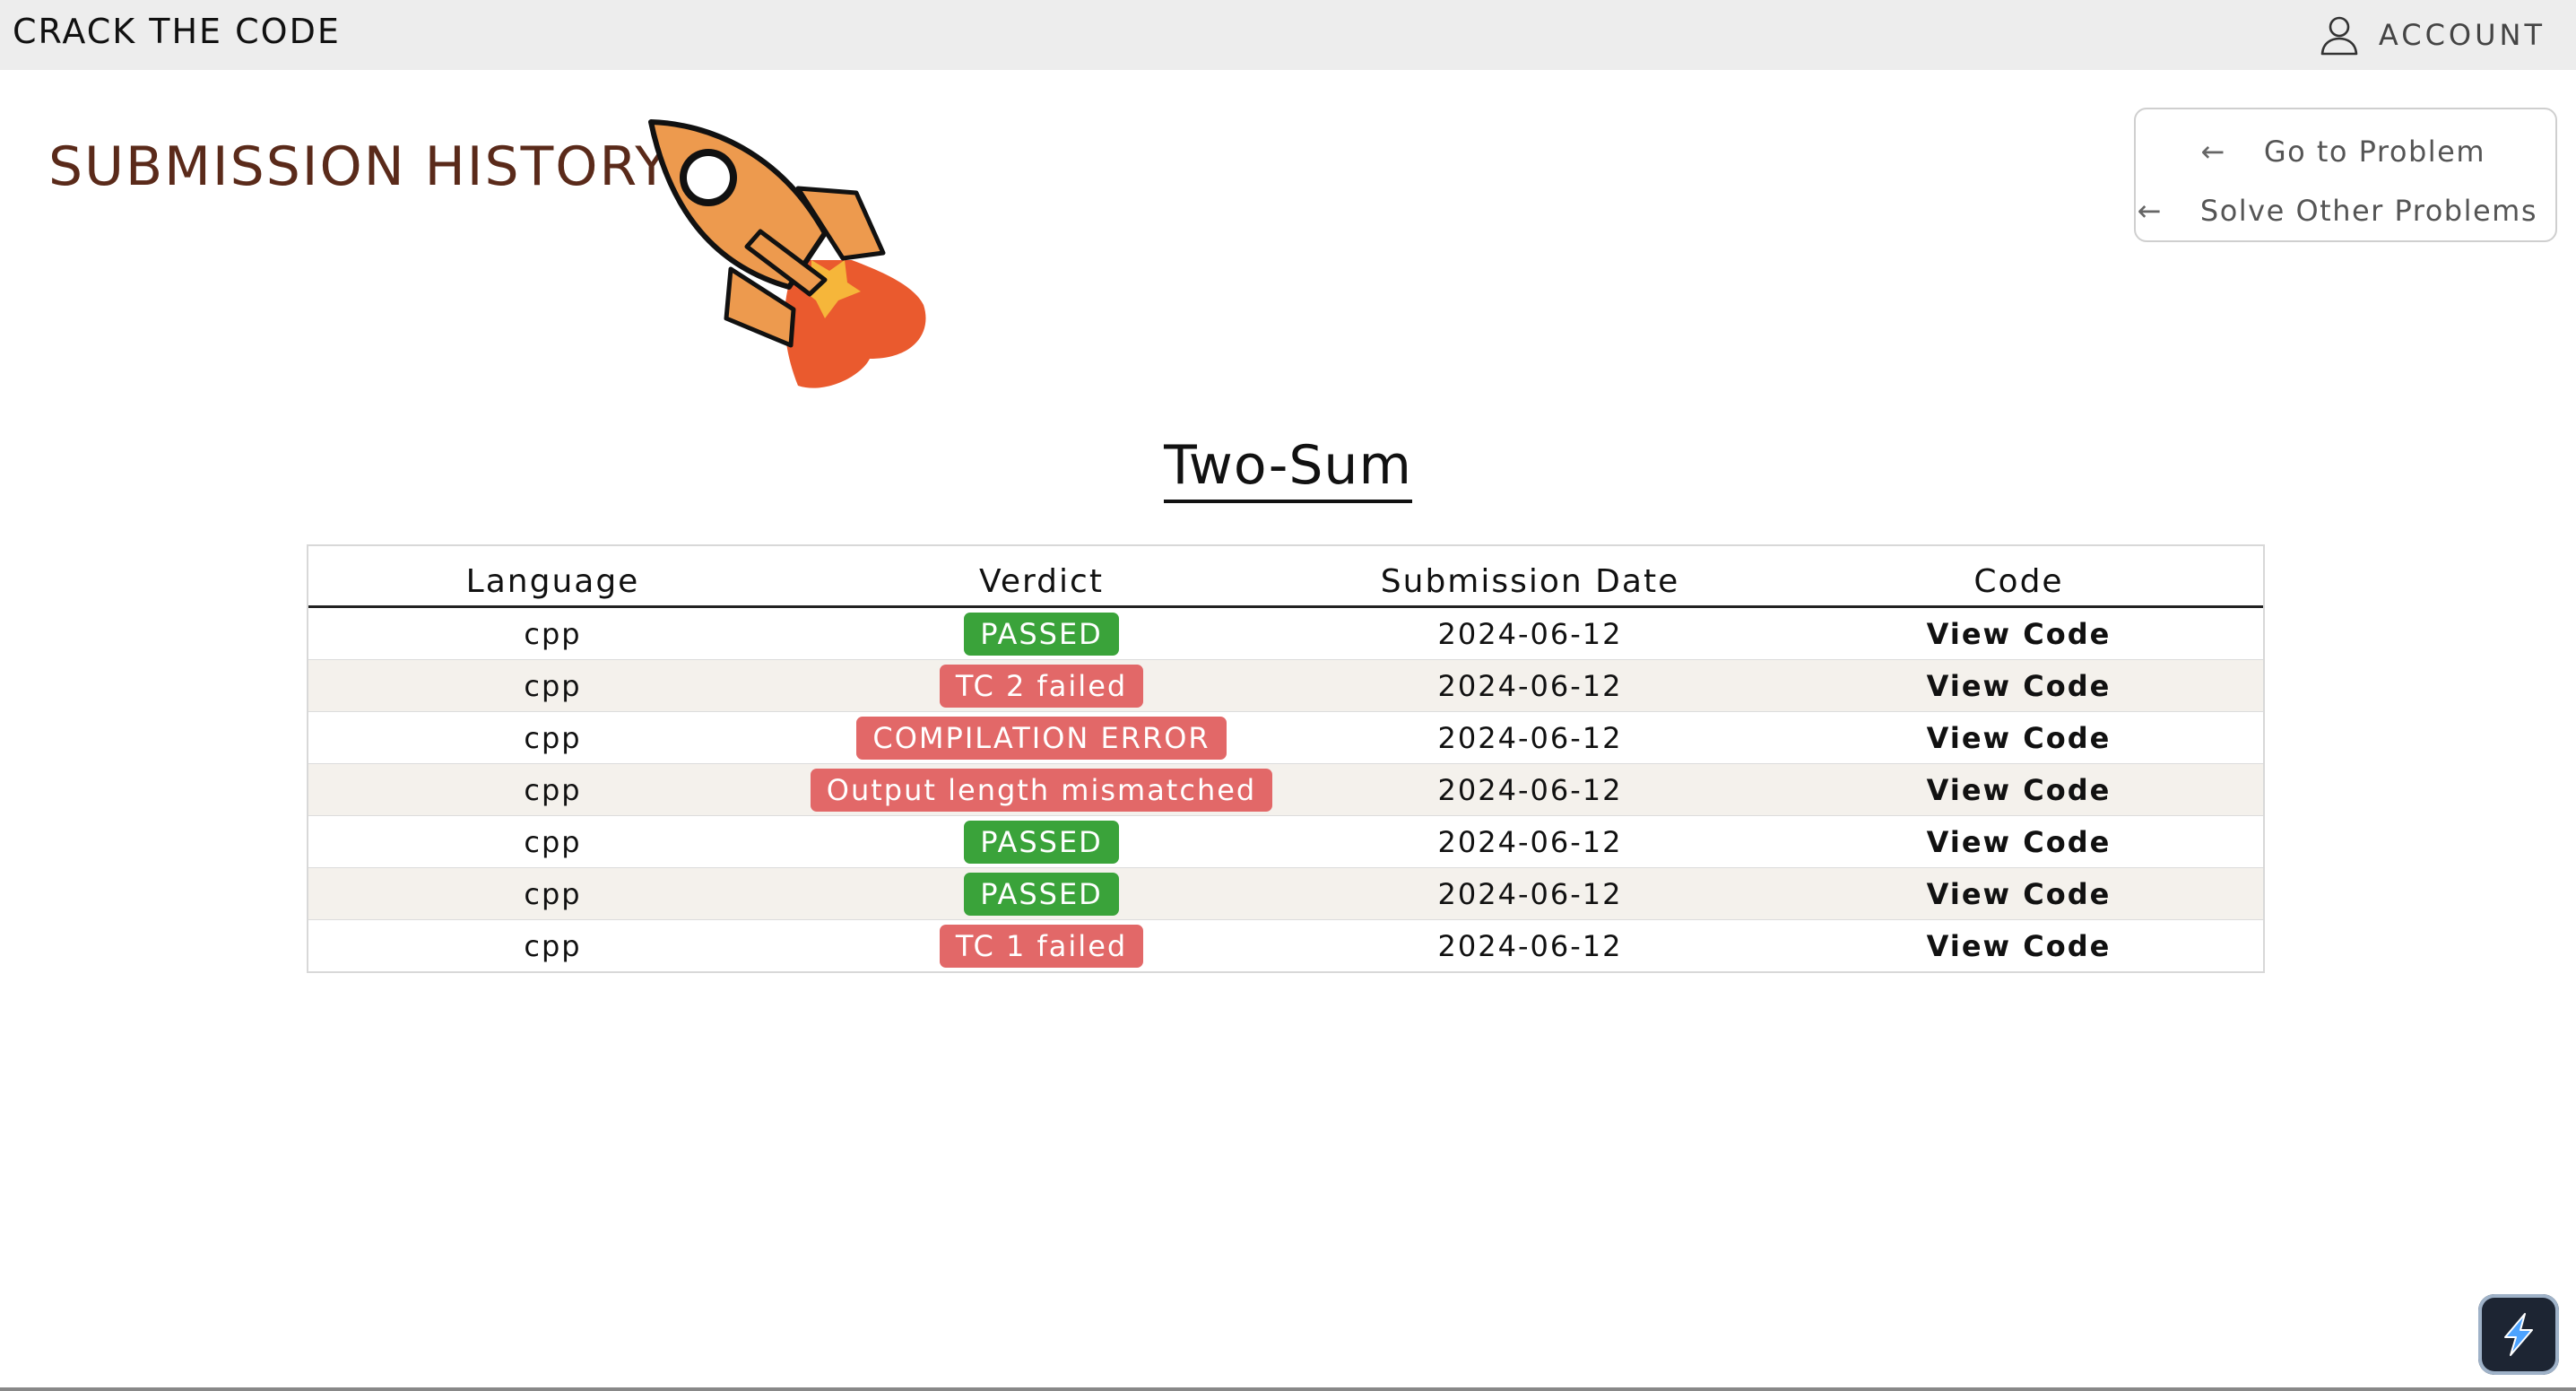 This screenshot has height=1391, width=2576. I want to click on rocket-icon, so click(787, 254).